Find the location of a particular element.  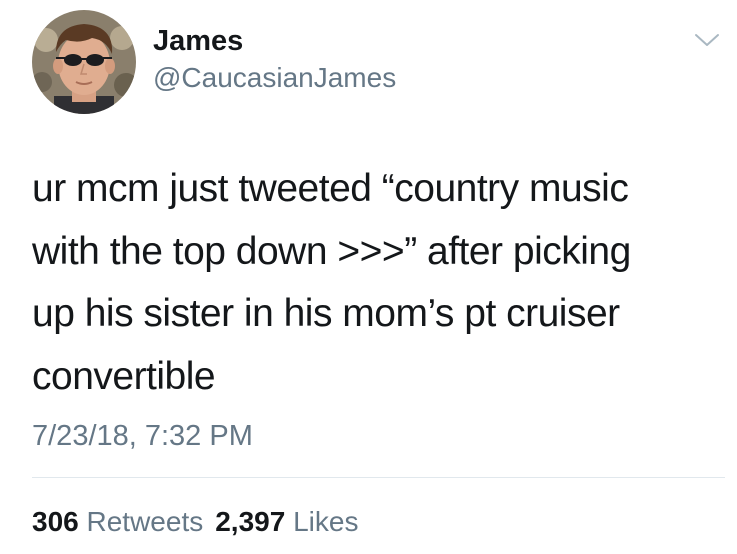

engagement-stats: 306 Retweets 2,397 Likes is located at coordinates (195, 522).